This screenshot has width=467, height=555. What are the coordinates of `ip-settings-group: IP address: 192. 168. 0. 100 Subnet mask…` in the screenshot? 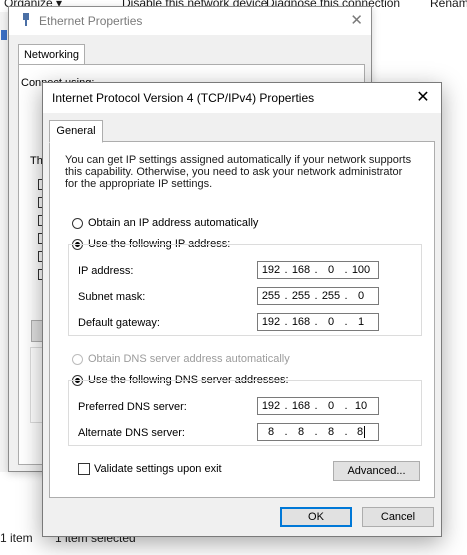 It's located at (245, 290).